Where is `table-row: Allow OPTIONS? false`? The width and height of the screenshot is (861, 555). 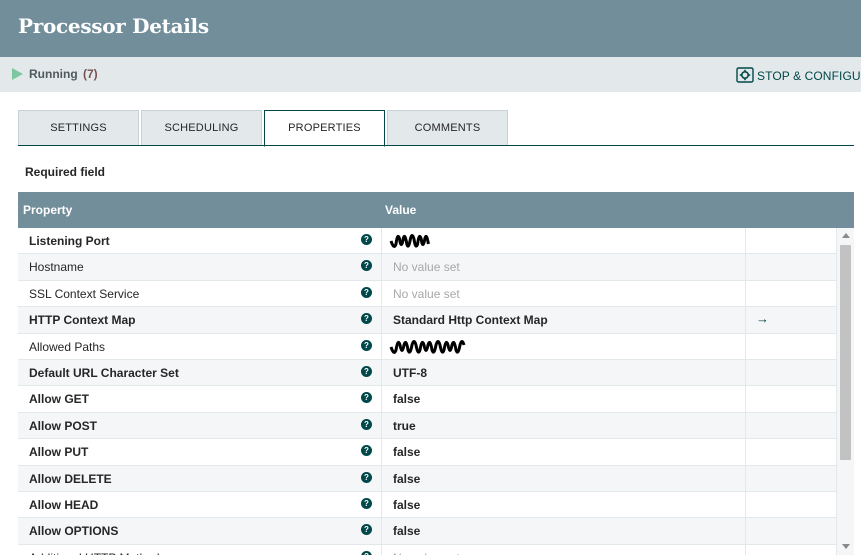 table-row: Allow OPTIONS? false is located at coordinates (427, 531).